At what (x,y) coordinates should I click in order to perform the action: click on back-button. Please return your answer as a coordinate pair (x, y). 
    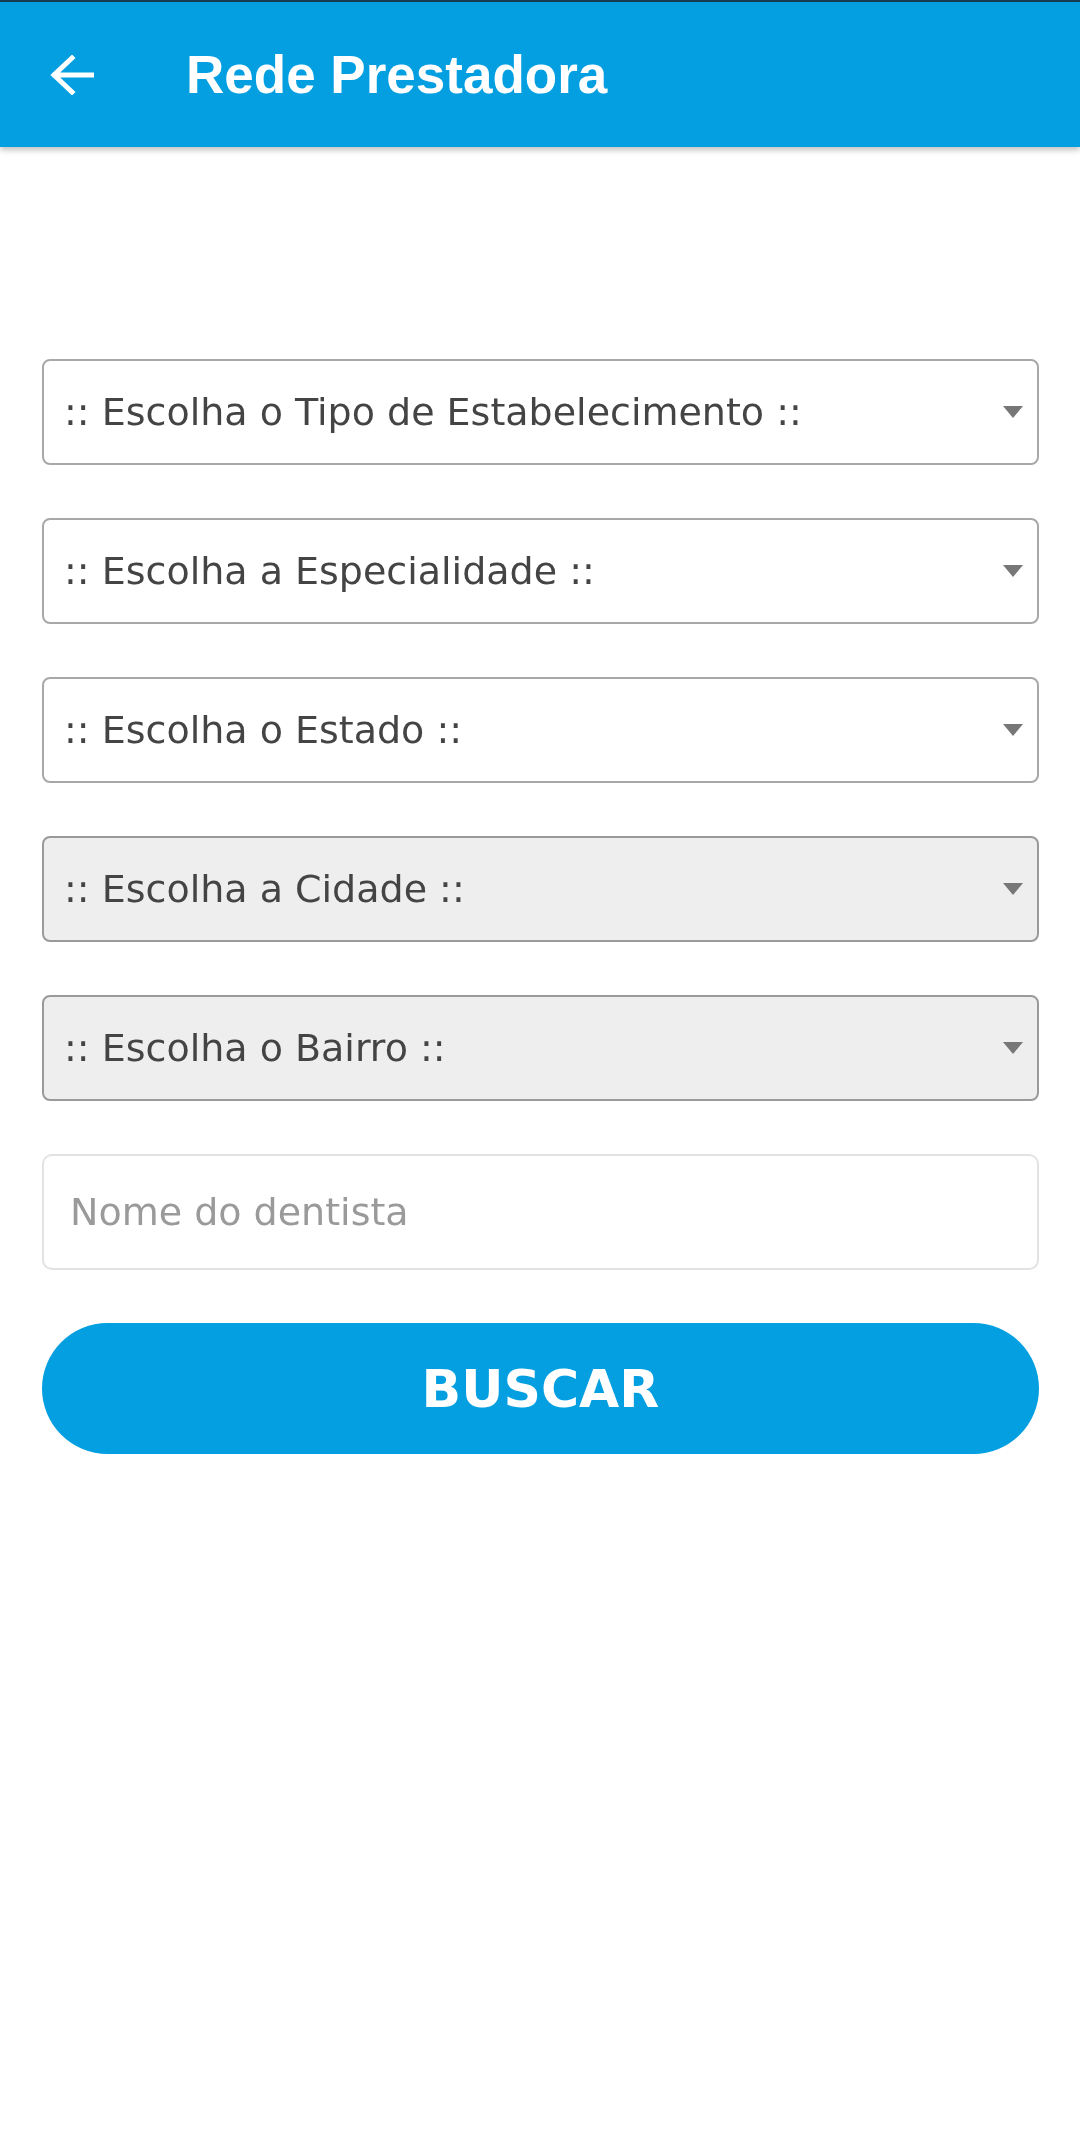
    Looking at the image, I should click on (72, 74).